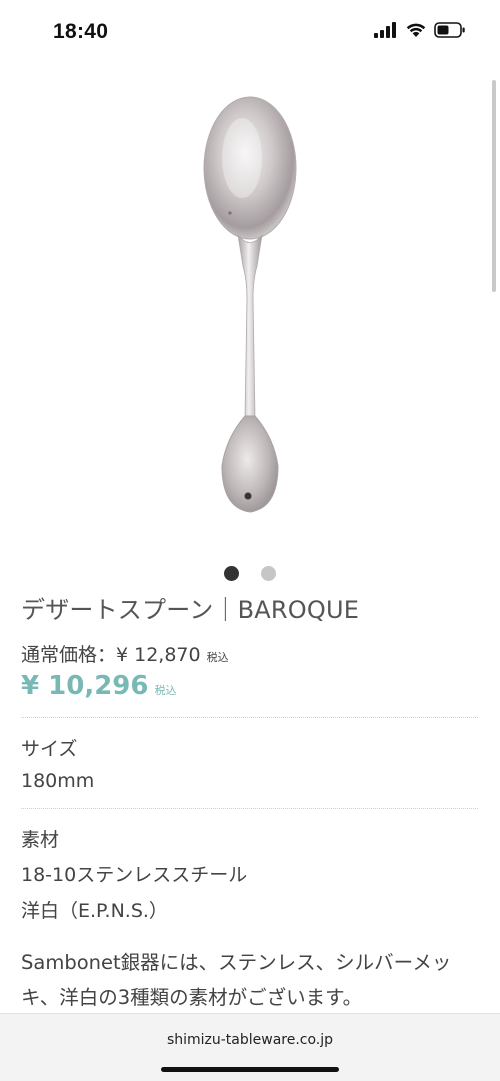 This screenshot has width=500, height=1081. Describe the element at coordinates (81, 31) in the screenshot. I see `status-time: 18:40` at that location.